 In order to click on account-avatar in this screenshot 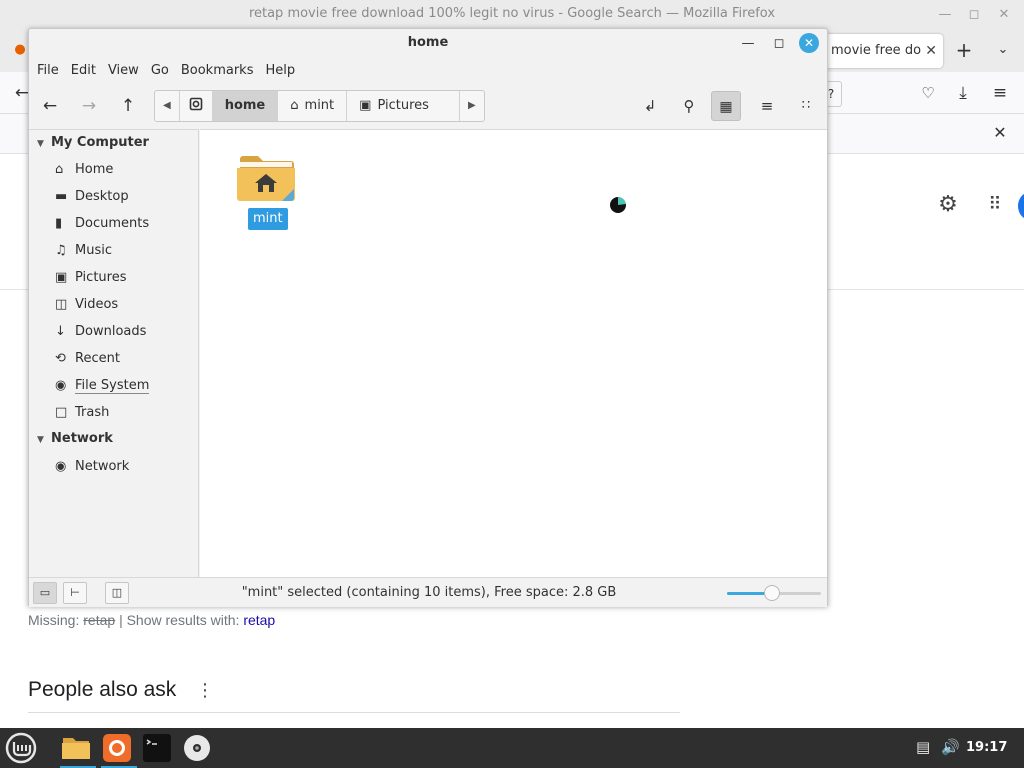, I will do `click(1021, 206)`.